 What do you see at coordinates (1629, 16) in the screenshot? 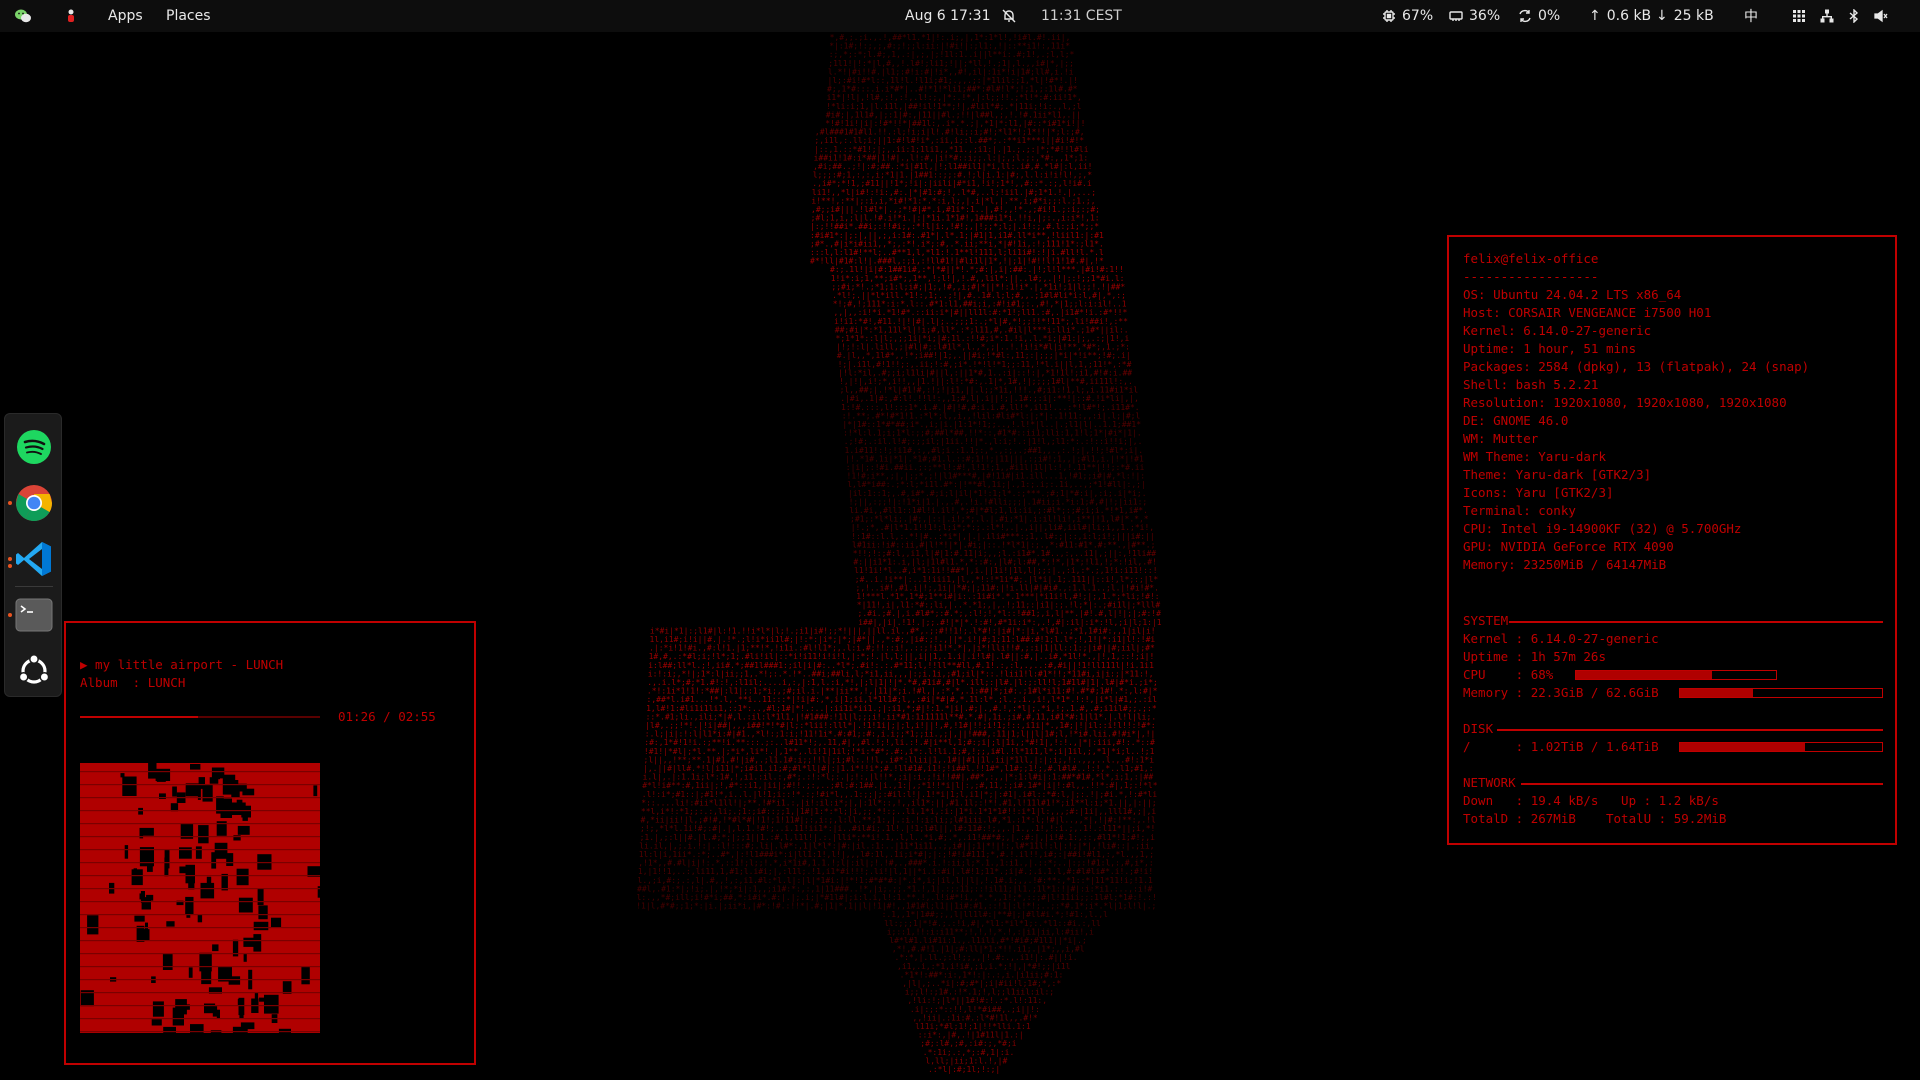
I see `upload-speed-value: 0.6 kB` at bounding box center [1629, 16].